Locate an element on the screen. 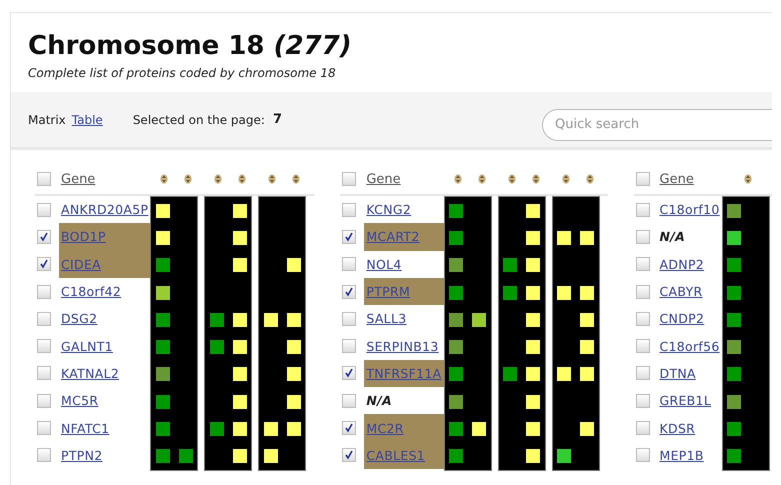 The width and height of the screenshot is (781, 485). gene-link: DSG2 is located at coordinates (79, 318).